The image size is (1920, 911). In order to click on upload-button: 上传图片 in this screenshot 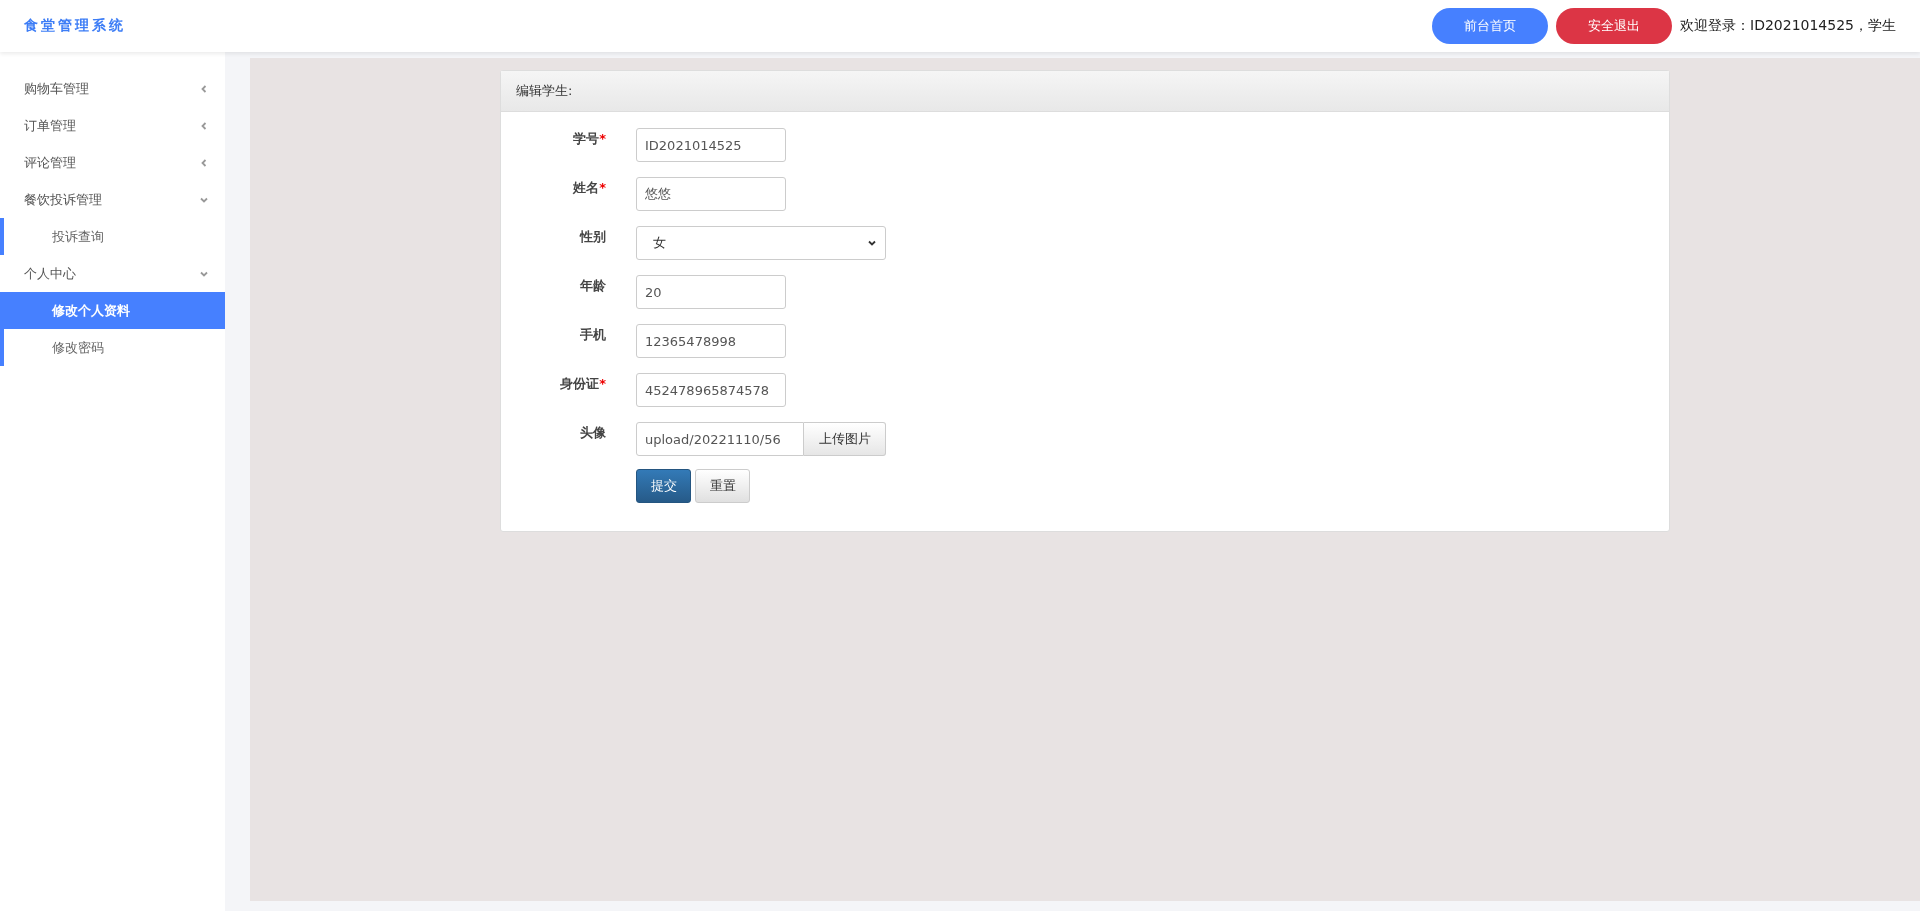, I will do `click(845, 439)`.